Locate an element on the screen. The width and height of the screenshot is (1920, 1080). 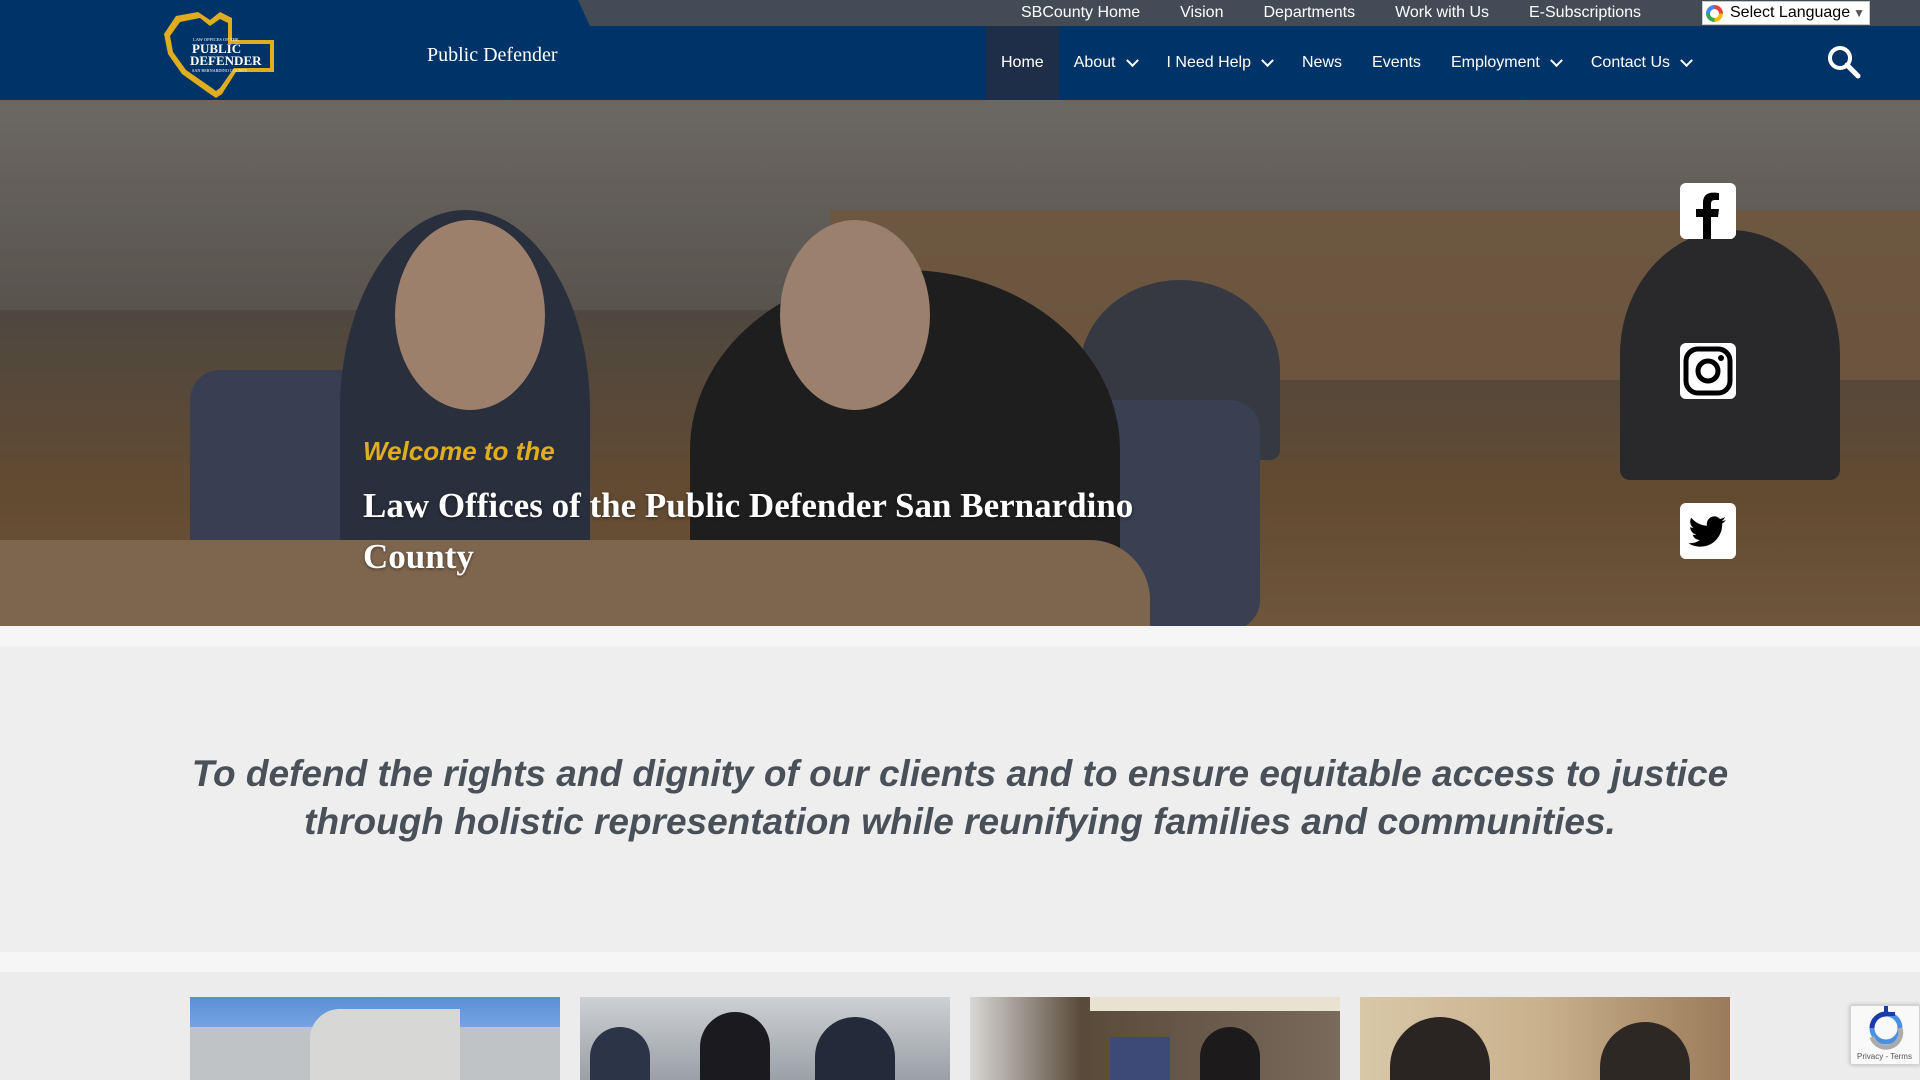
nav-label: Events is located at coordinates (1396, 62).